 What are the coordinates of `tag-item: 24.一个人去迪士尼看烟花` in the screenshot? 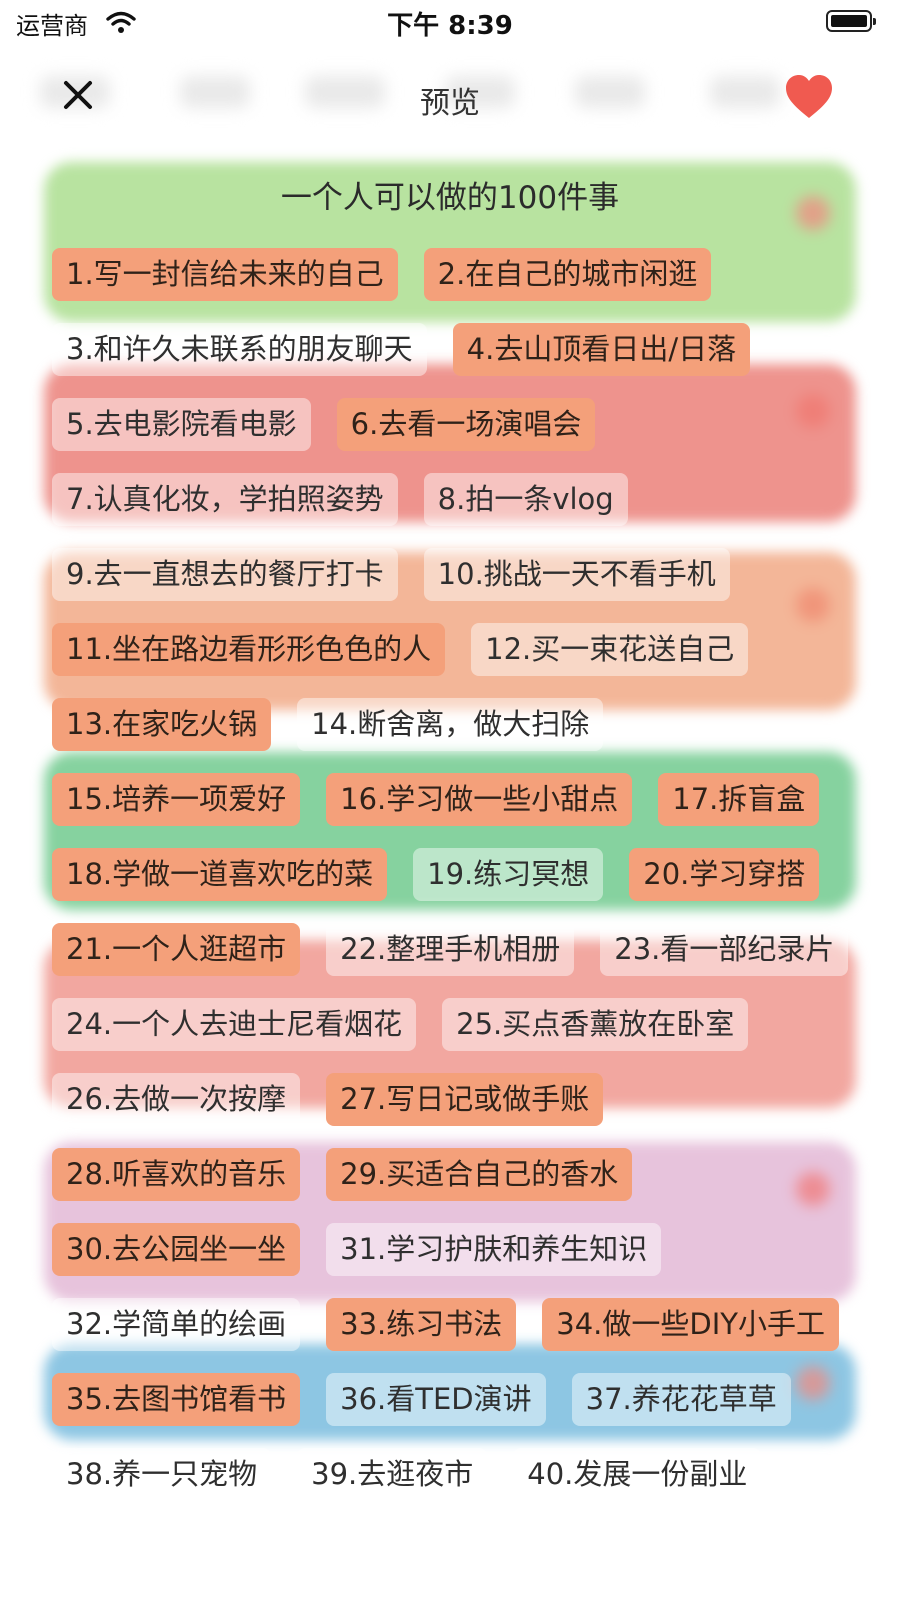 It's located at (234, 1024).